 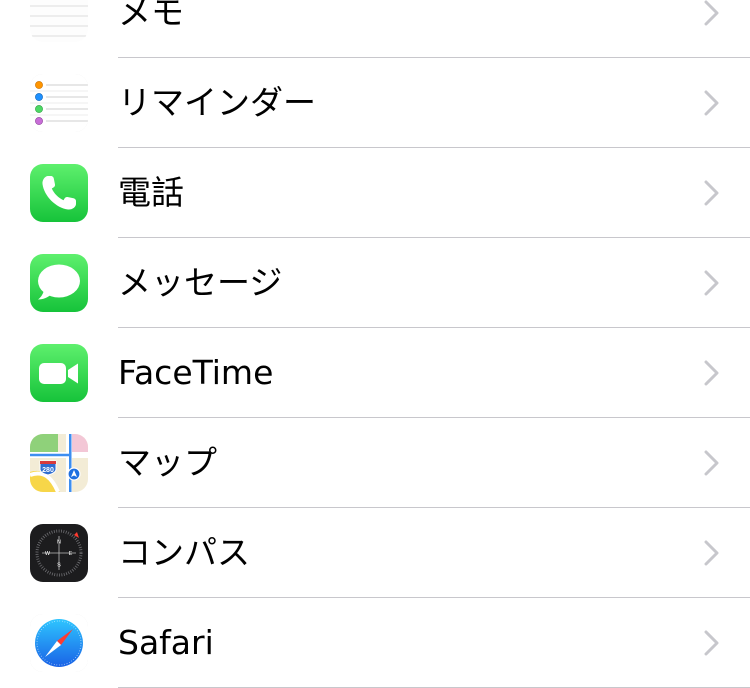 I want to click on notes-icon, so click(x=59, y=21).